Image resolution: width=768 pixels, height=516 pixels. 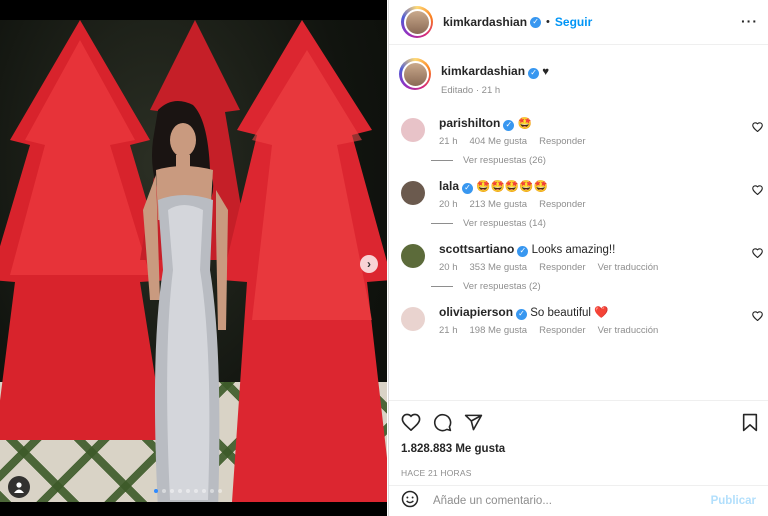 I want to click on post-header: kimkardashian ✓ • Seguir ···, so click(x=578, y=22).